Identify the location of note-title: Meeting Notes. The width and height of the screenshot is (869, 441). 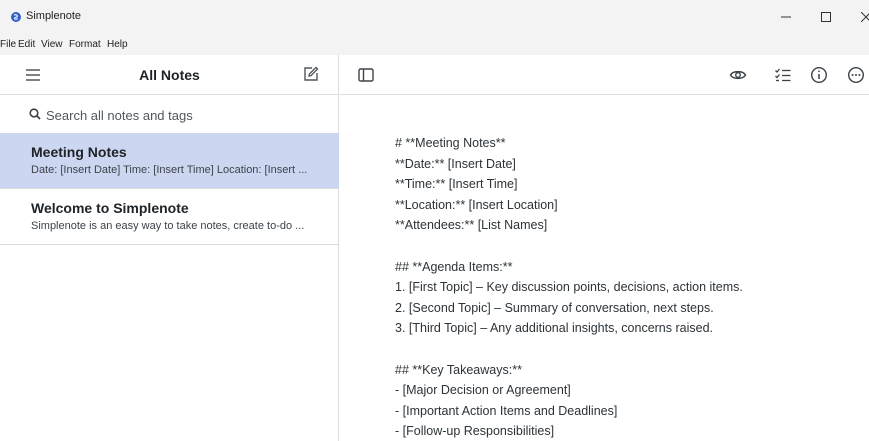
(79, 152).